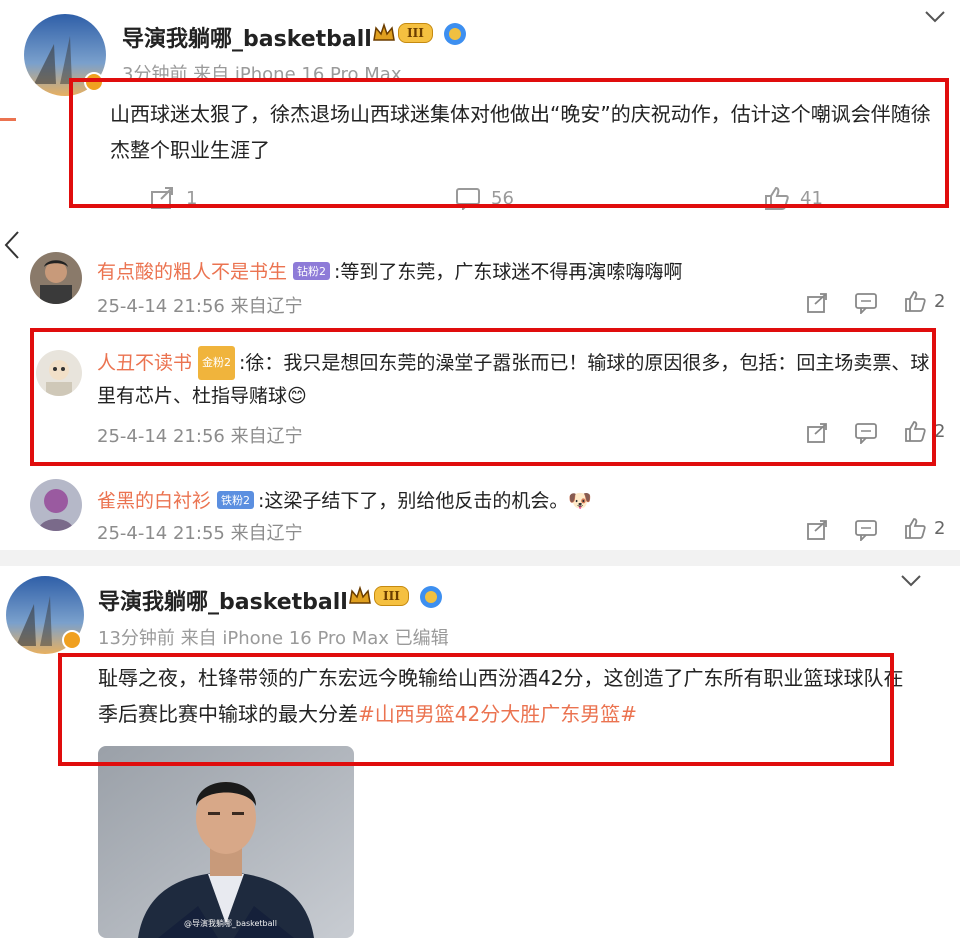 Image resolution: width=960 pixels, height=942 pixels. I want to click on comment-header: 雀黑的白衬衫 铁粉2:这梁子结下了，别给他反击的机会。🐶, so click(344, 501).